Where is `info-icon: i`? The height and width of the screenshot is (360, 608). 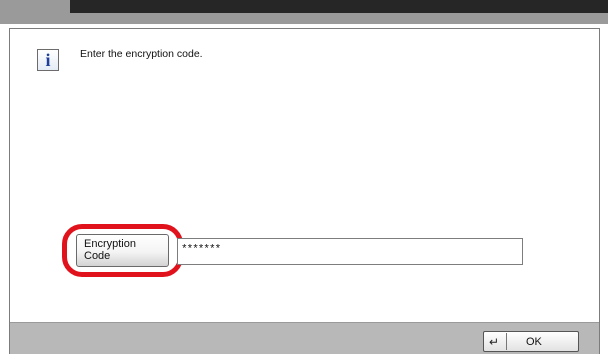
info-icon: i is located at coordinates (48, 60).